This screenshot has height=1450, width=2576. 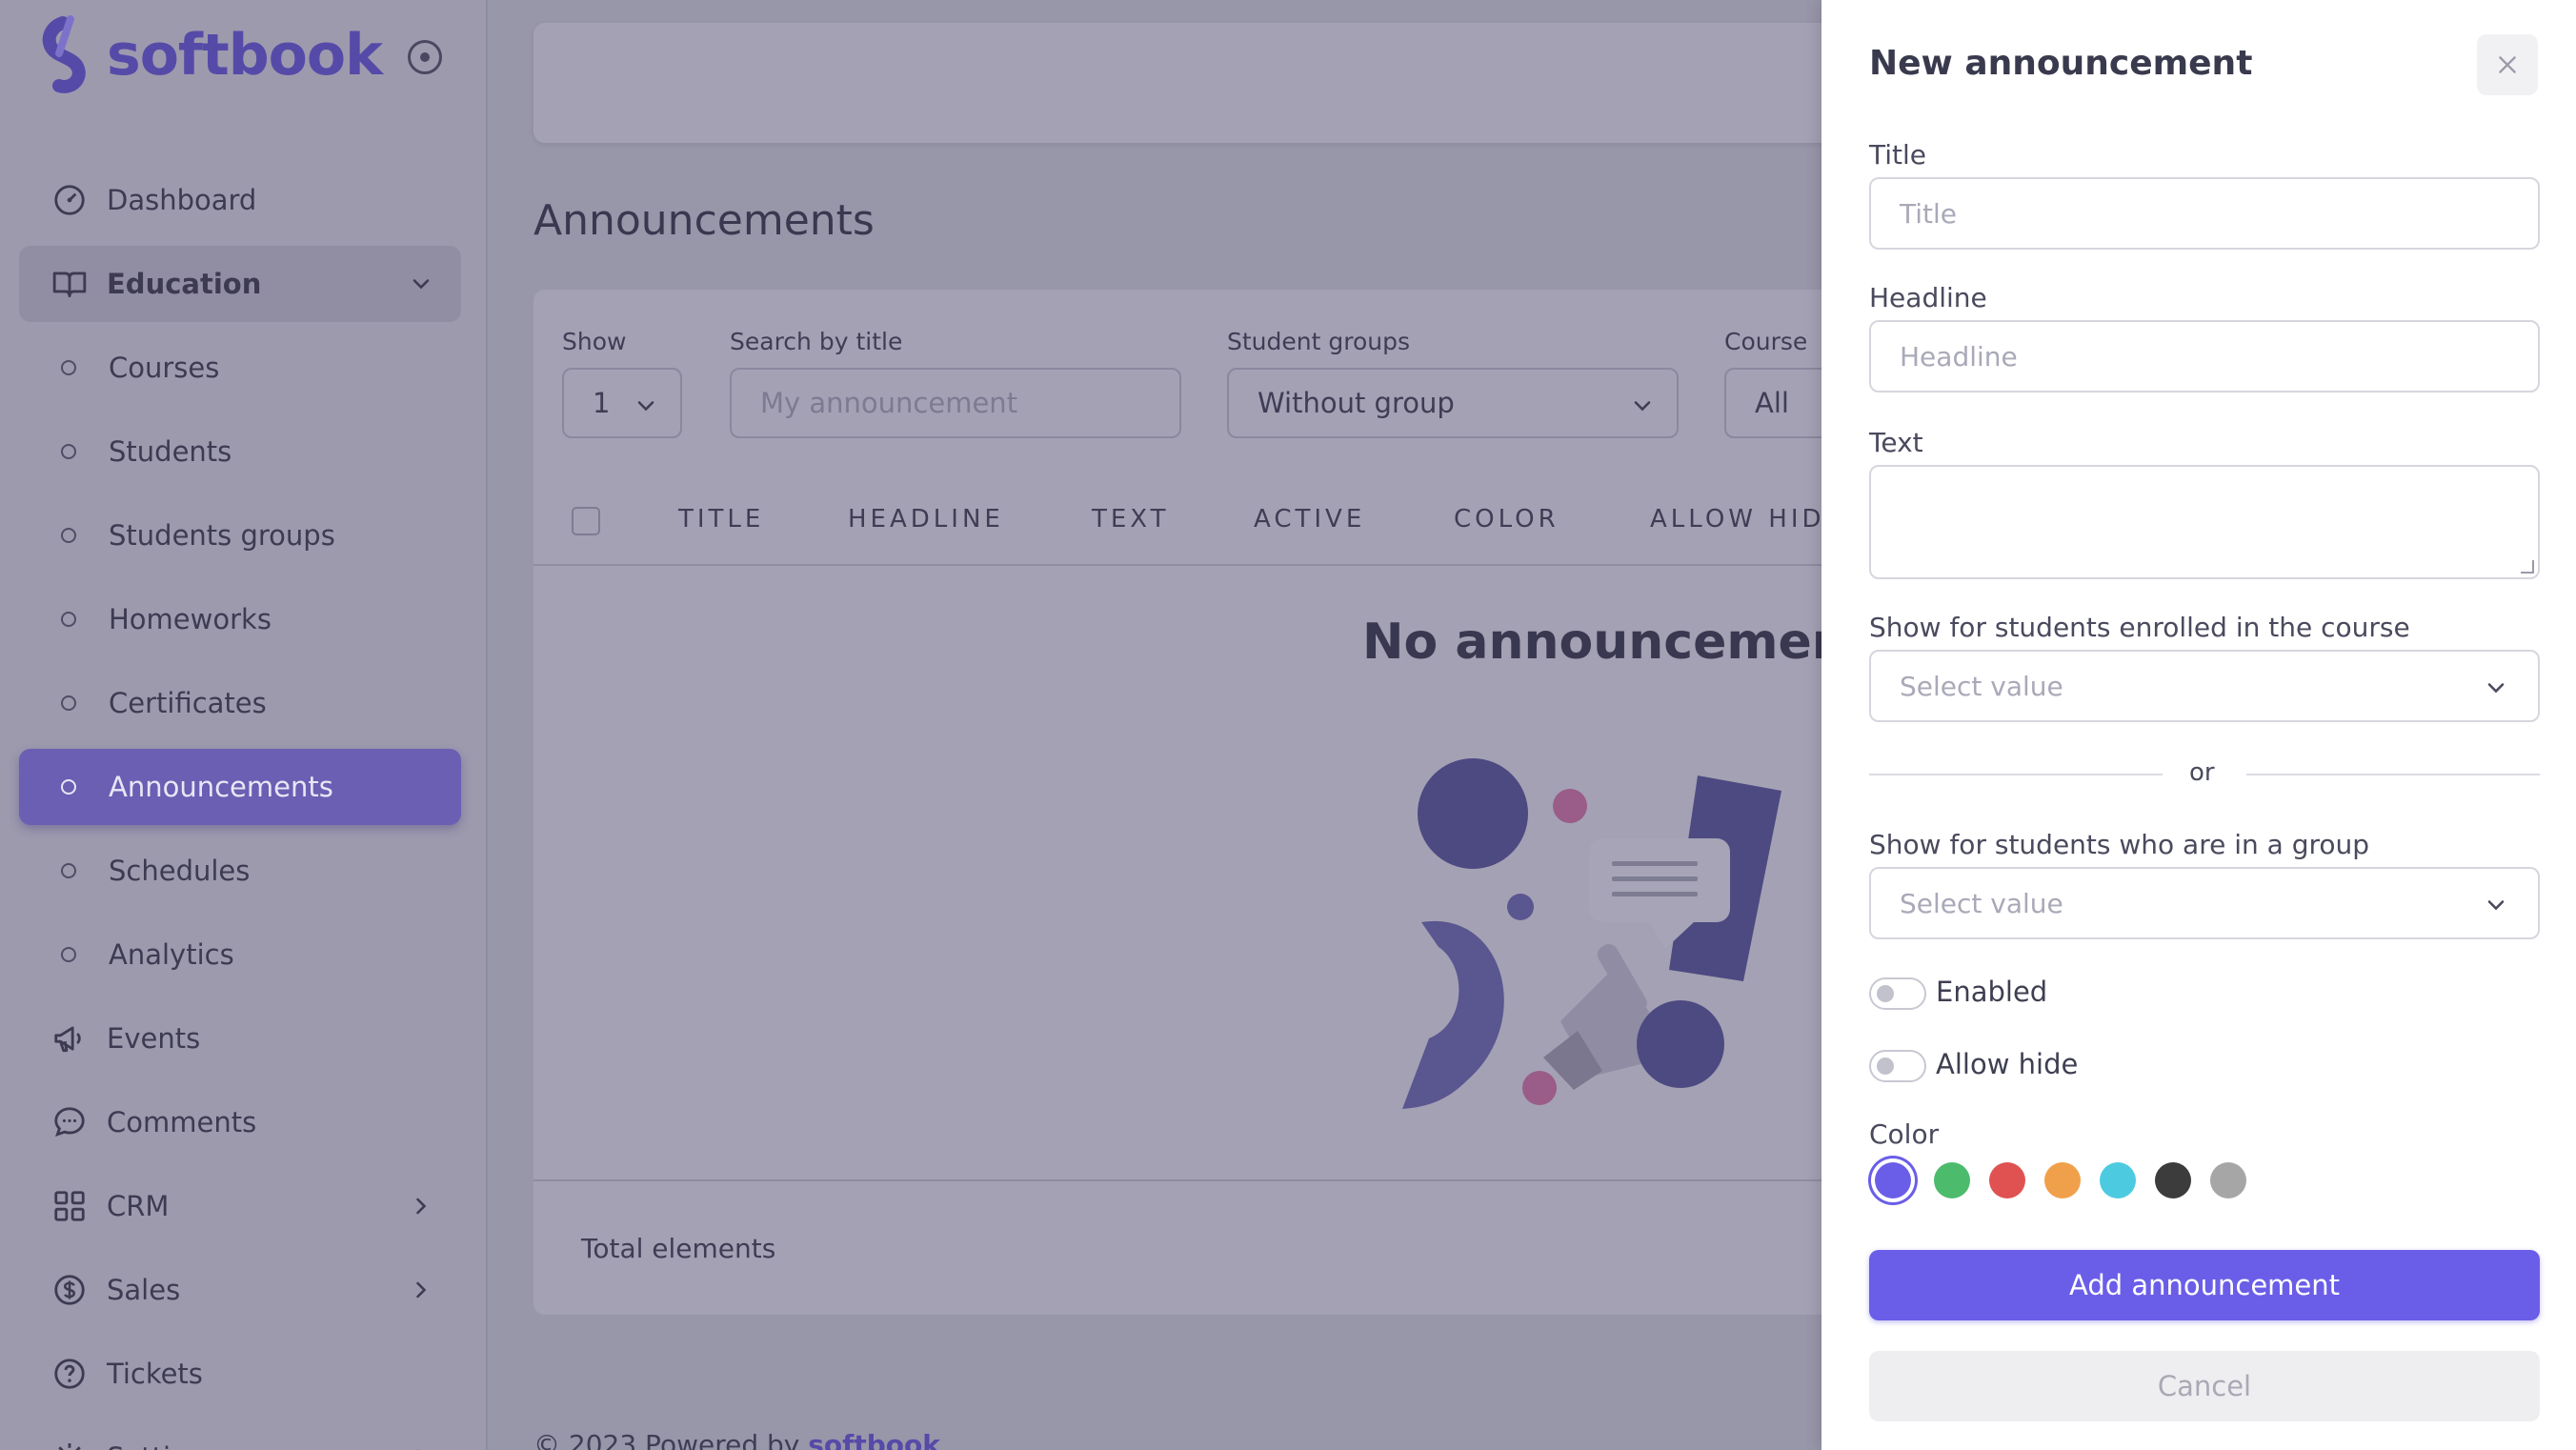 I want to click on sidebar-item-label: Education, so click(x=185, y=284).